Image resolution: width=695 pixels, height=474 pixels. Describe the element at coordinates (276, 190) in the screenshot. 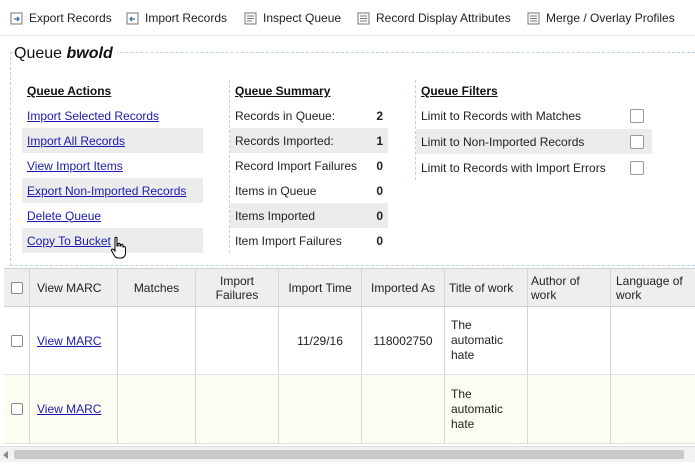

I see `summary-label: Items in Queue` at that location.